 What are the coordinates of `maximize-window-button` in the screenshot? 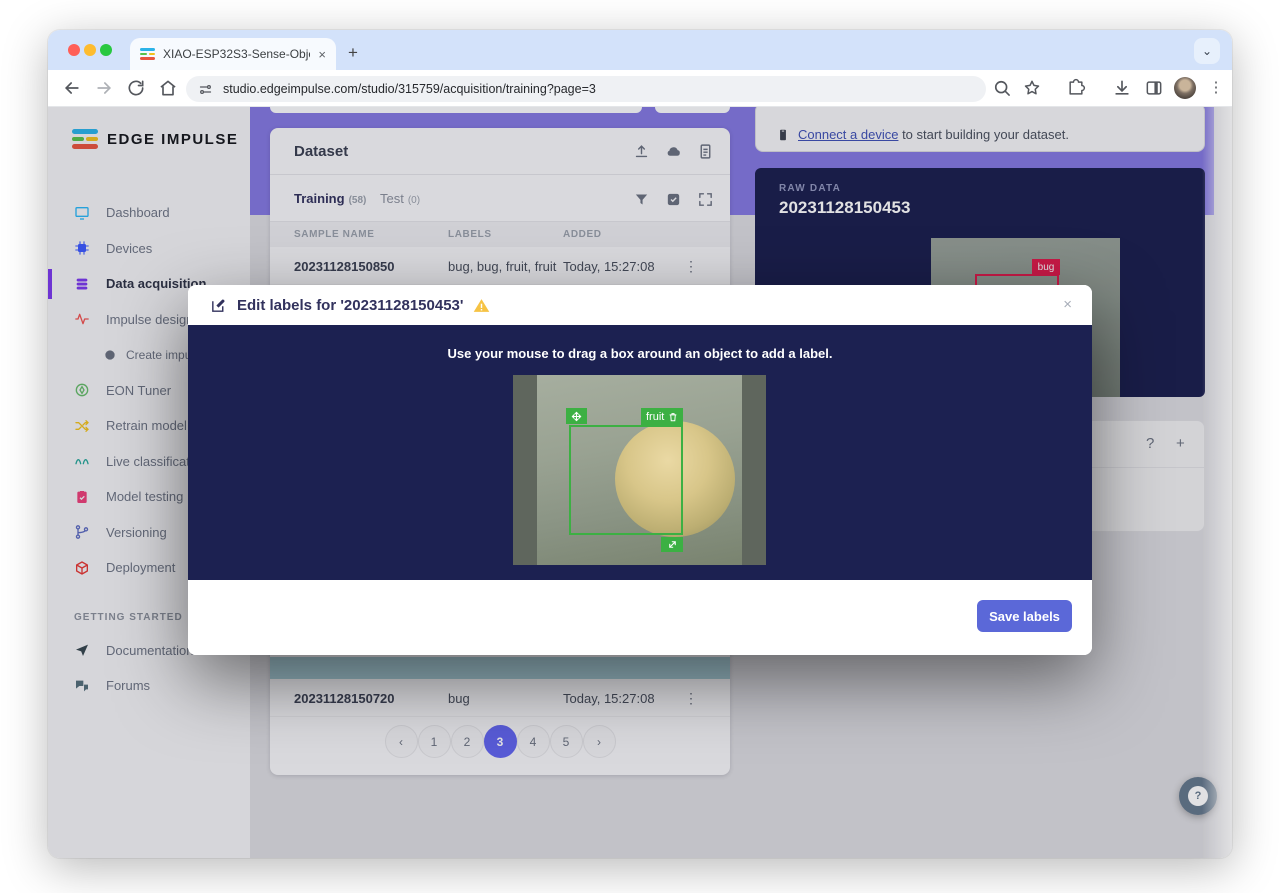 It's located at (106, 50).